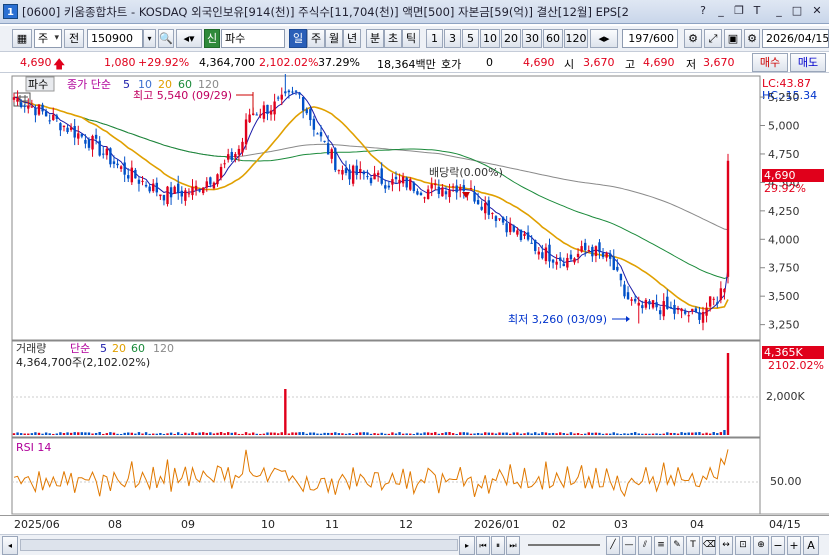  Describe the element at coordinates (22, 38) in the screenshot. I see `layout-icon: ▦` at that location.